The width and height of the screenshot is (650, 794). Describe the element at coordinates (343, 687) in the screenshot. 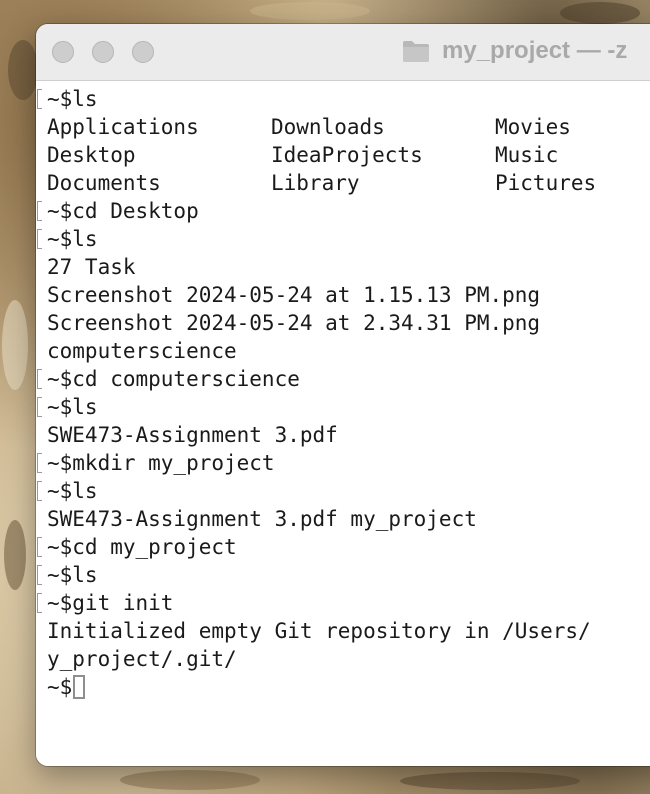

I see `current-prompt-line: ~$` at that location.